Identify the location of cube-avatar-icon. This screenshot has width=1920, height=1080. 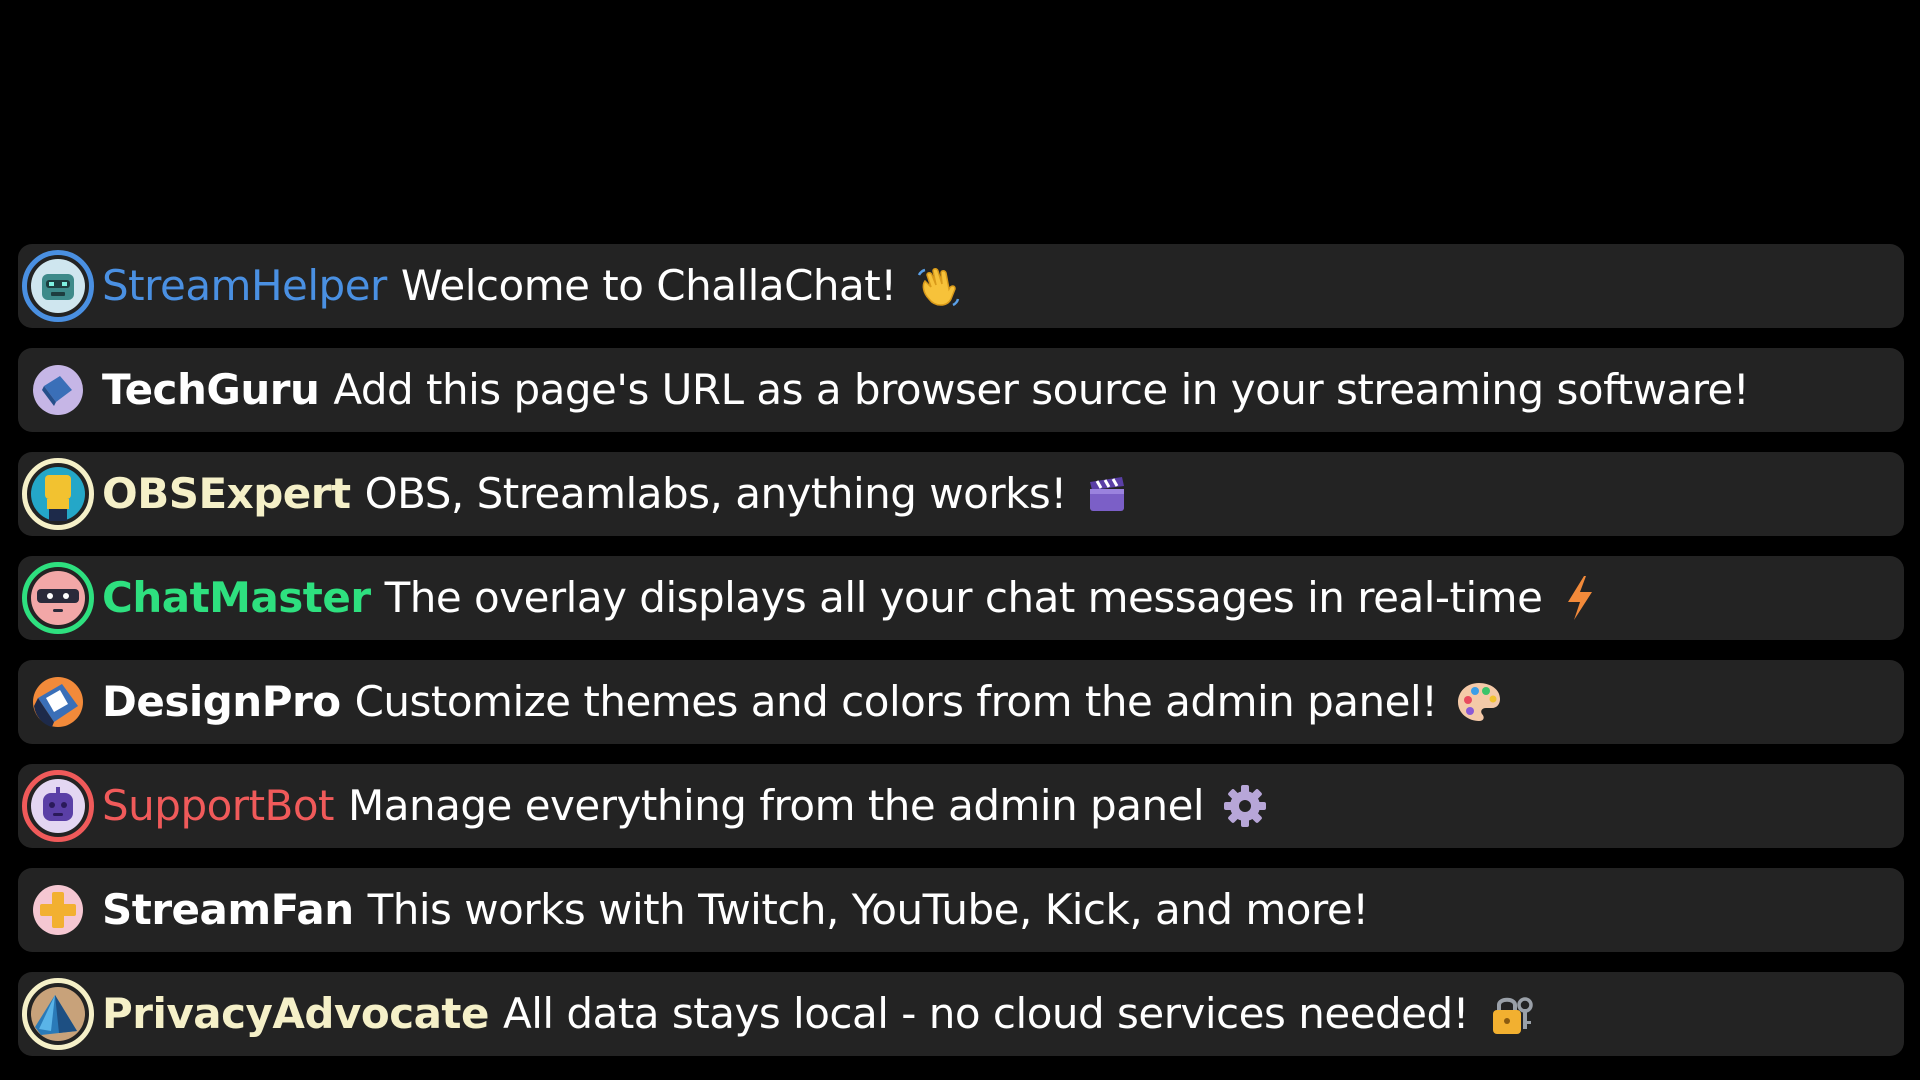
(58, 390).